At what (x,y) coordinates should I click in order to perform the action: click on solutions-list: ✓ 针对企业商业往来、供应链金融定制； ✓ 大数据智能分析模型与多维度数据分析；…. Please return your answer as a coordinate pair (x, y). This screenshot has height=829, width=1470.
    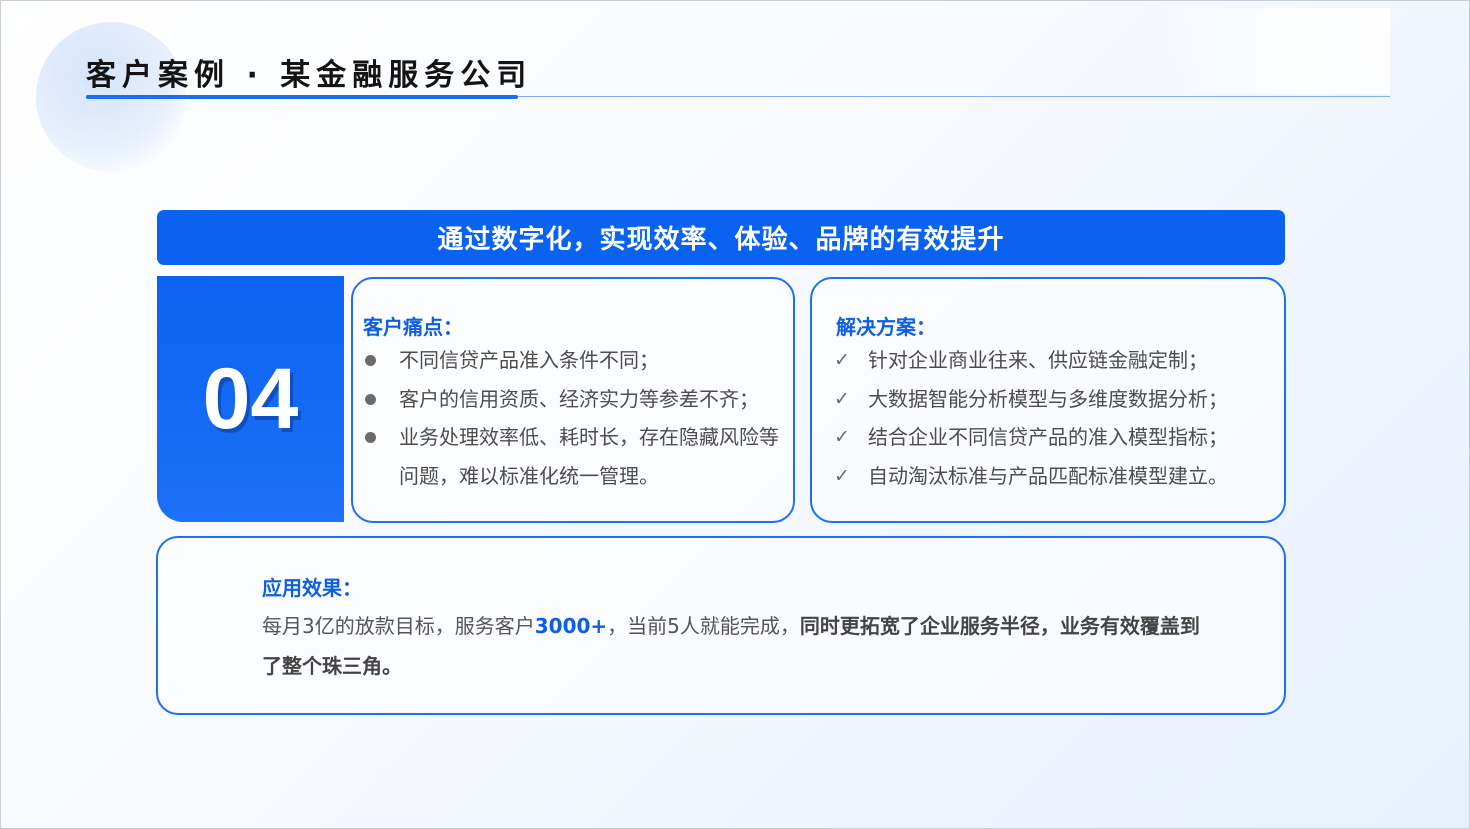
    Looking at the image, I should click on (1054, 418).